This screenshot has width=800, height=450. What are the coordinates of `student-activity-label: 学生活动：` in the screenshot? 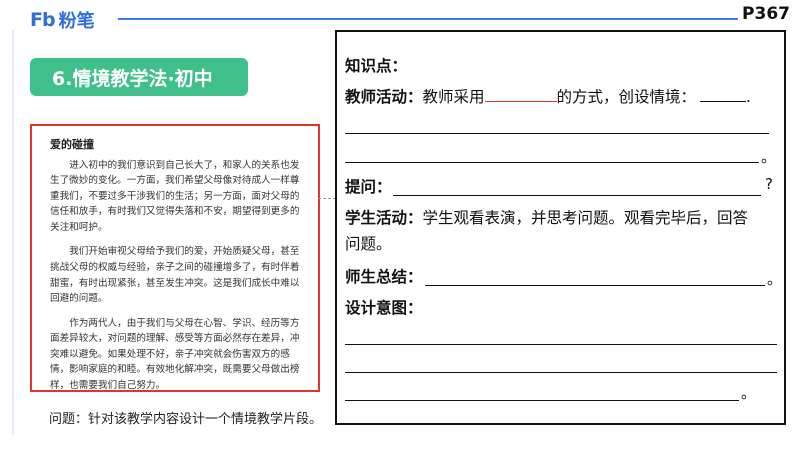 It's located at (384, 218).